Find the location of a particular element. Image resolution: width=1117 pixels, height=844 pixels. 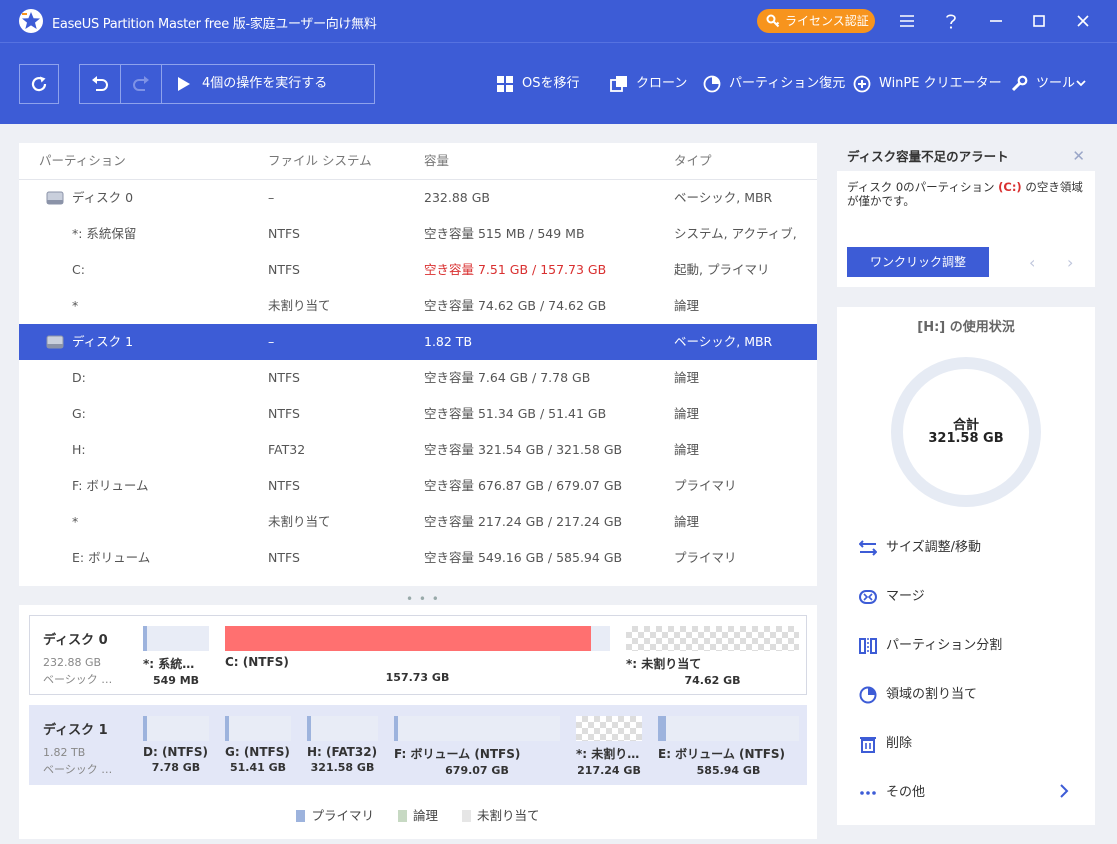

os-migrate-button: OSを移行 is located at coordinates (538, 84).